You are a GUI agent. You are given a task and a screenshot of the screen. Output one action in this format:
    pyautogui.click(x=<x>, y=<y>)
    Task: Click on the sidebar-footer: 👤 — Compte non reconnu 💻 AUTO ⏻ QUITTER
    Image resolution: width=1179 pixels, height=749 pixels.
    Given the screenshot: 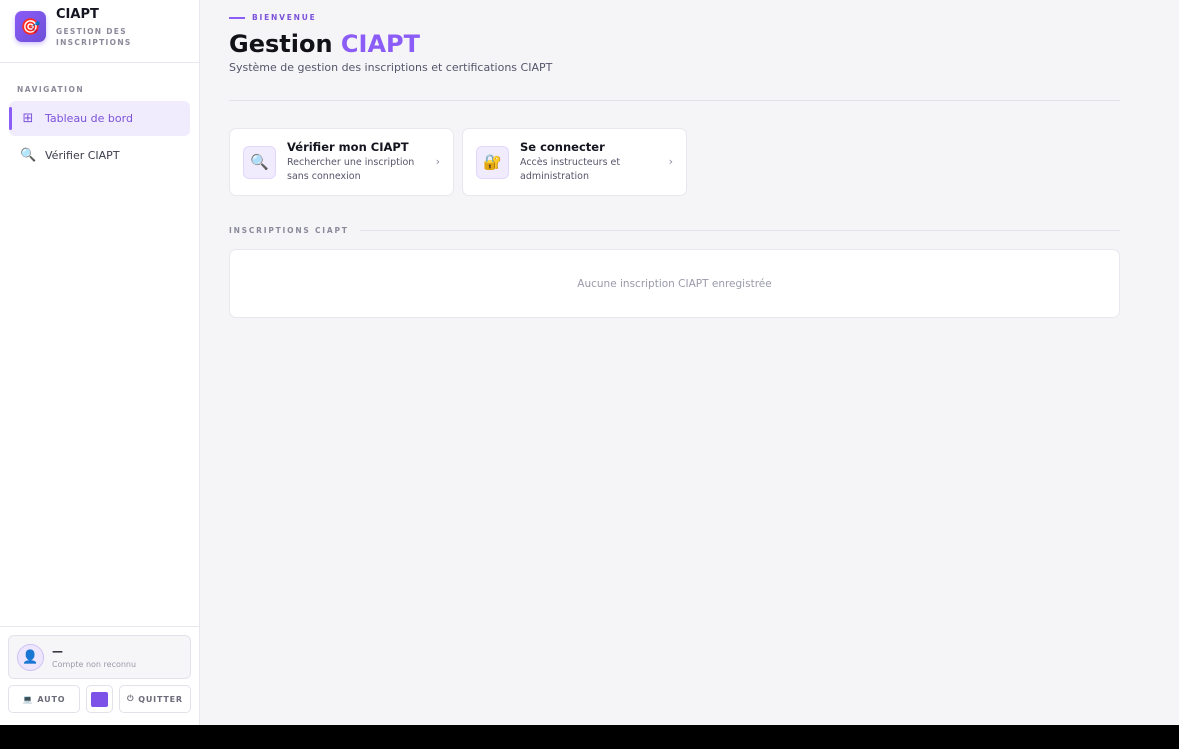 What is the action you would take?
    pyautogui.click(x=99, y=675)
    